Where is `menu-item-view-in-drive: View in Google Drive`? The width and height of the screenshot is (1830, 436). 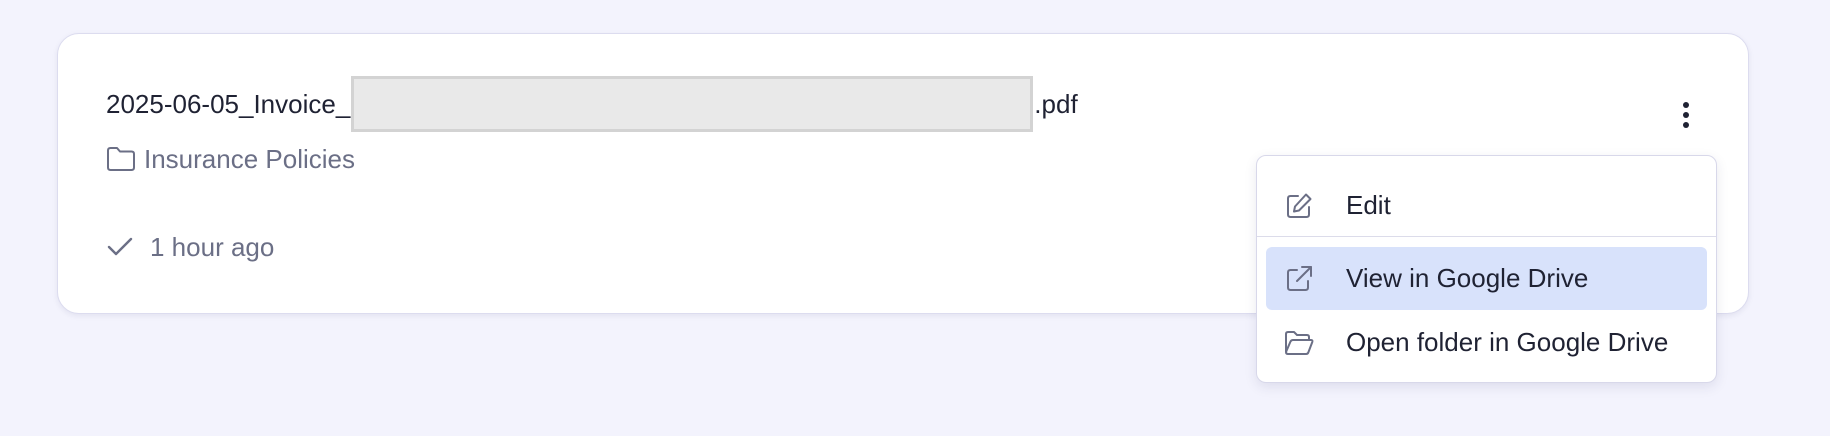
menu-item-view-in-drive: View in Google Drive is located at coordinates (1486, 278).